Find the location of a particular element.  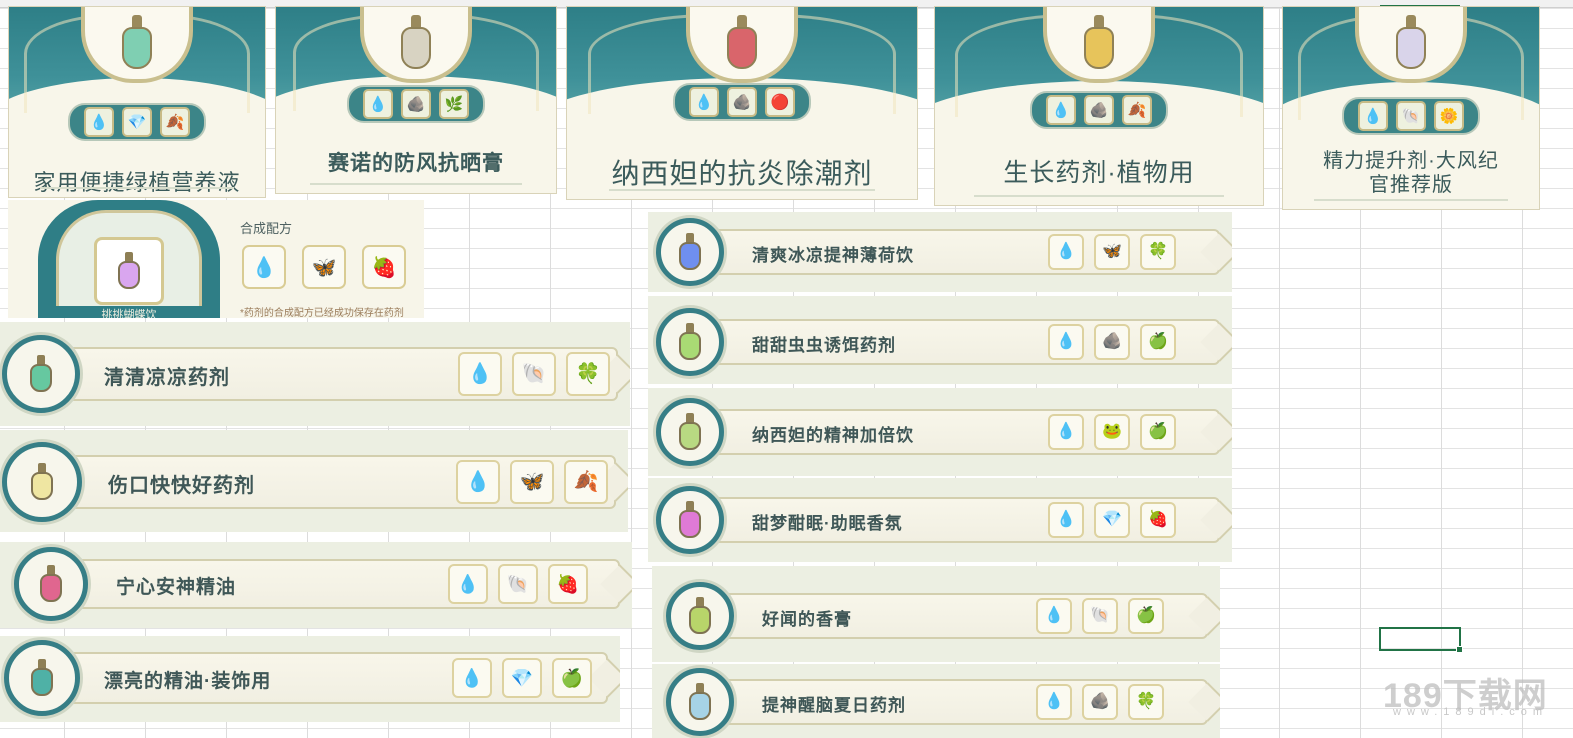

recipe-list-row: 伤口快快好药剂 💧 🦋 🍂 is located at coordinates (314, 481).